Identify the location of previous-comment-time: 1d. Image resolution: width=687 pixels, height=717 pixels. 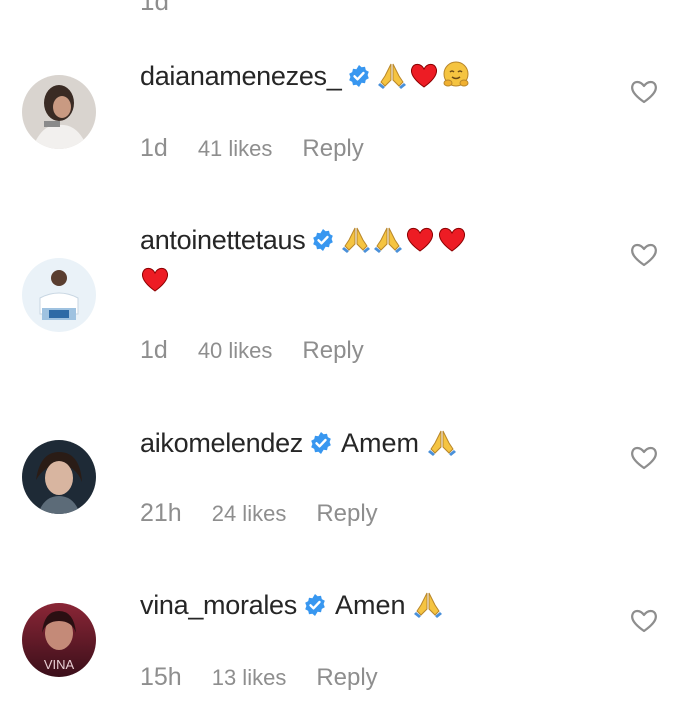
(154, 8).